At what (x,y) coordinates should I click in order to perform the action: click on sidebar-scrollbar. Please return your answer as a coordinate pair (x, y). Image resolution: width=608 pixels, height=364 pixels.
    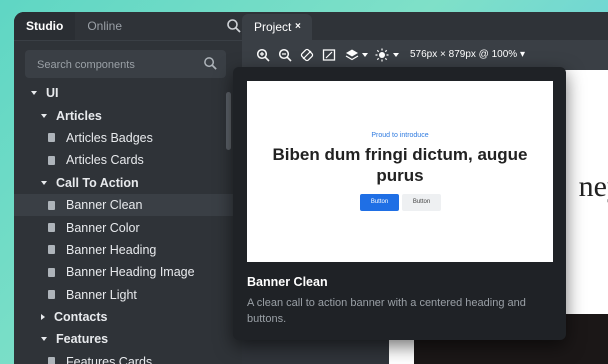
    Looking at the image, I should click on (228, 121).